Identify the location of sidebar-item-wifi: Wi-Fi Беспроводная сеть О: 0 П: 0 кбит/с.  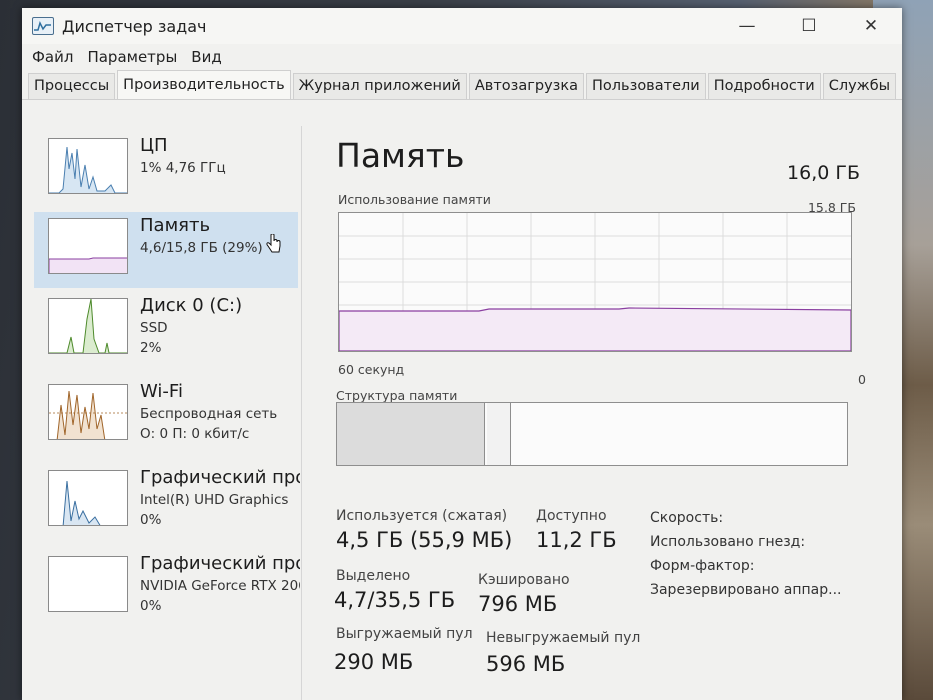
(166, 416).